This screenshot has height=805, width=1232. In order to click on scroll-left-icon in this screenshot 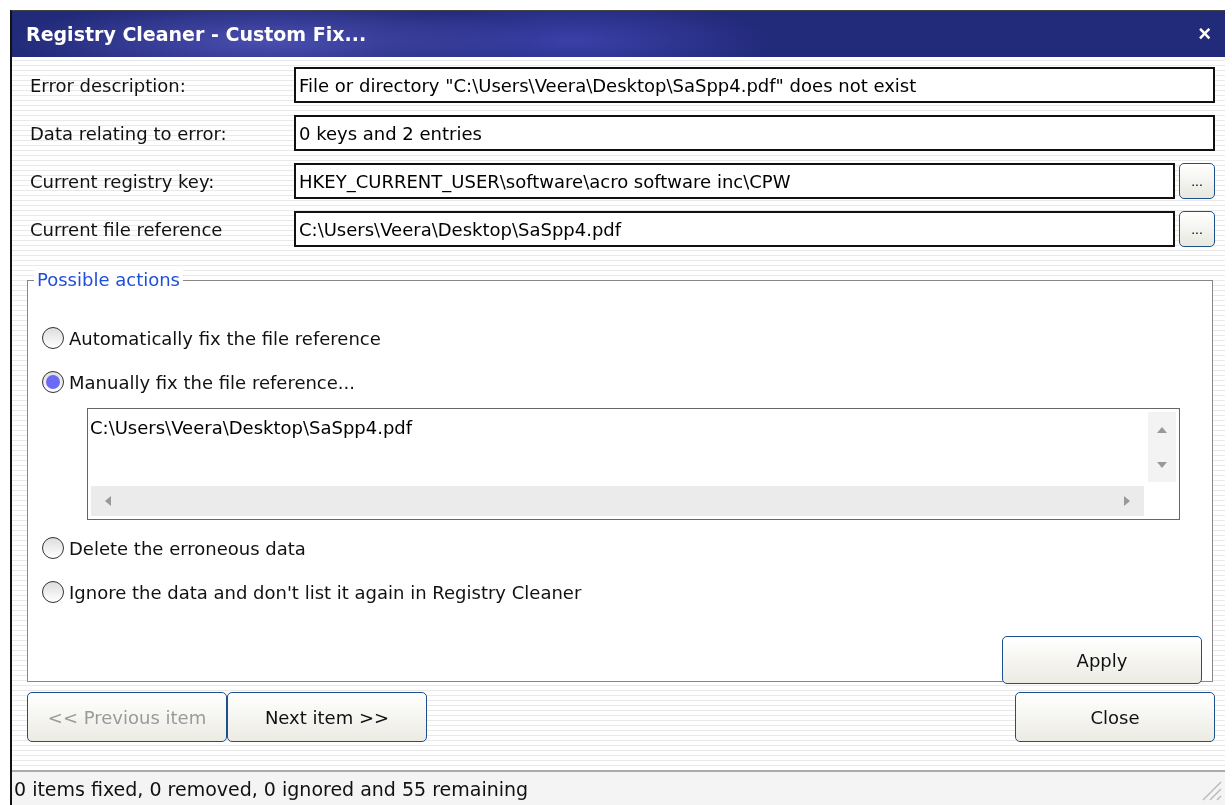, I will do `click(108, 501)`.